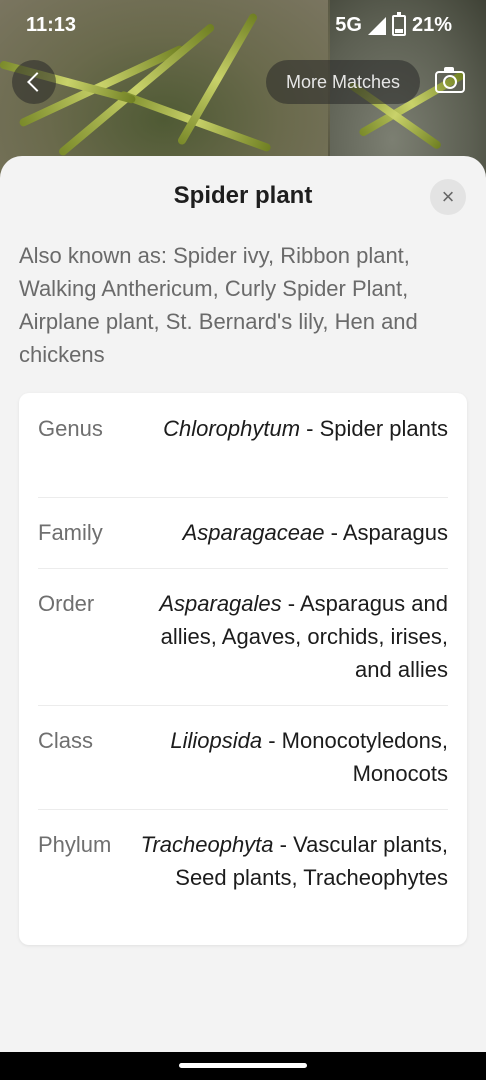 This screenshot has width=486, height=1080. What do you see at coordinates (66, 603) in the screenshot?
I see `taxonomy-label: Order` at bounding box center [66, 603].